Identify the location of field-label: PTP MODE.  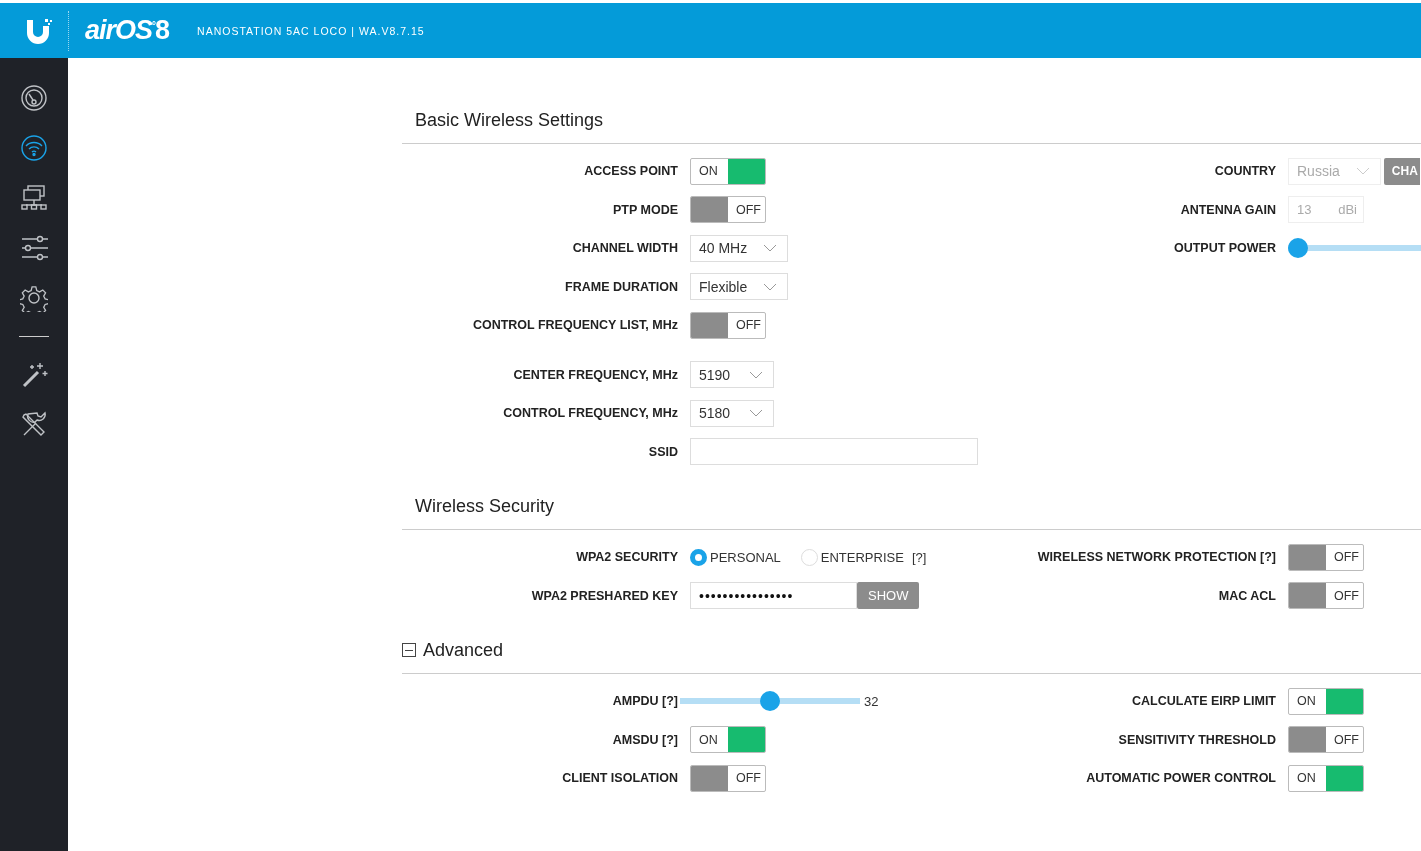
(645, 209).